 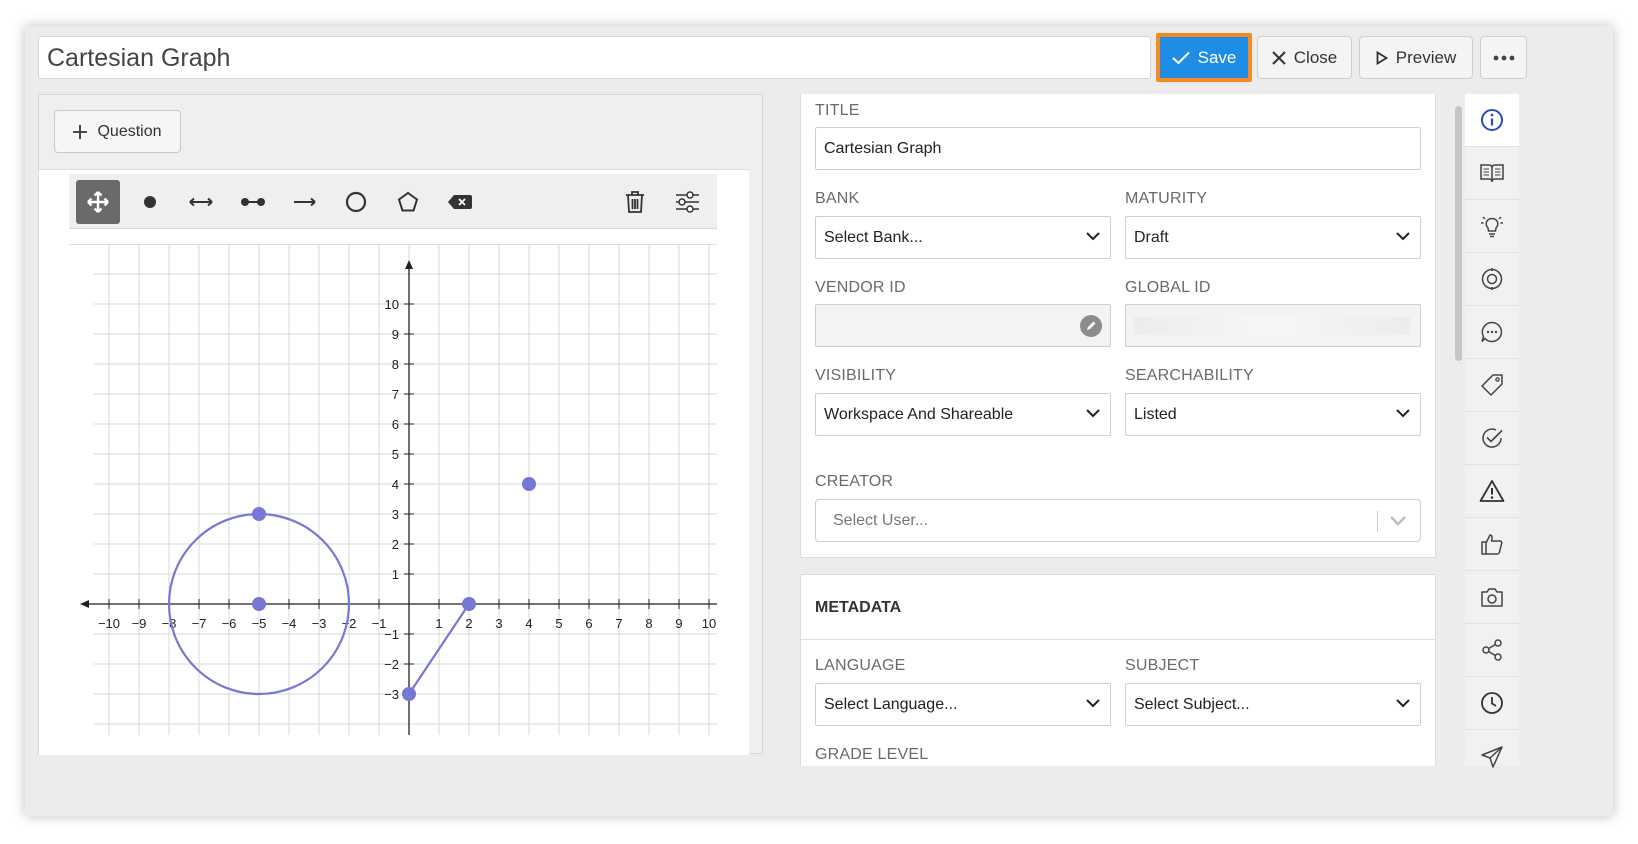 What do you see at coordinates (1118, 639) in the screenshot?
I see `metadata-divider` at bounding box center [1118, 639].